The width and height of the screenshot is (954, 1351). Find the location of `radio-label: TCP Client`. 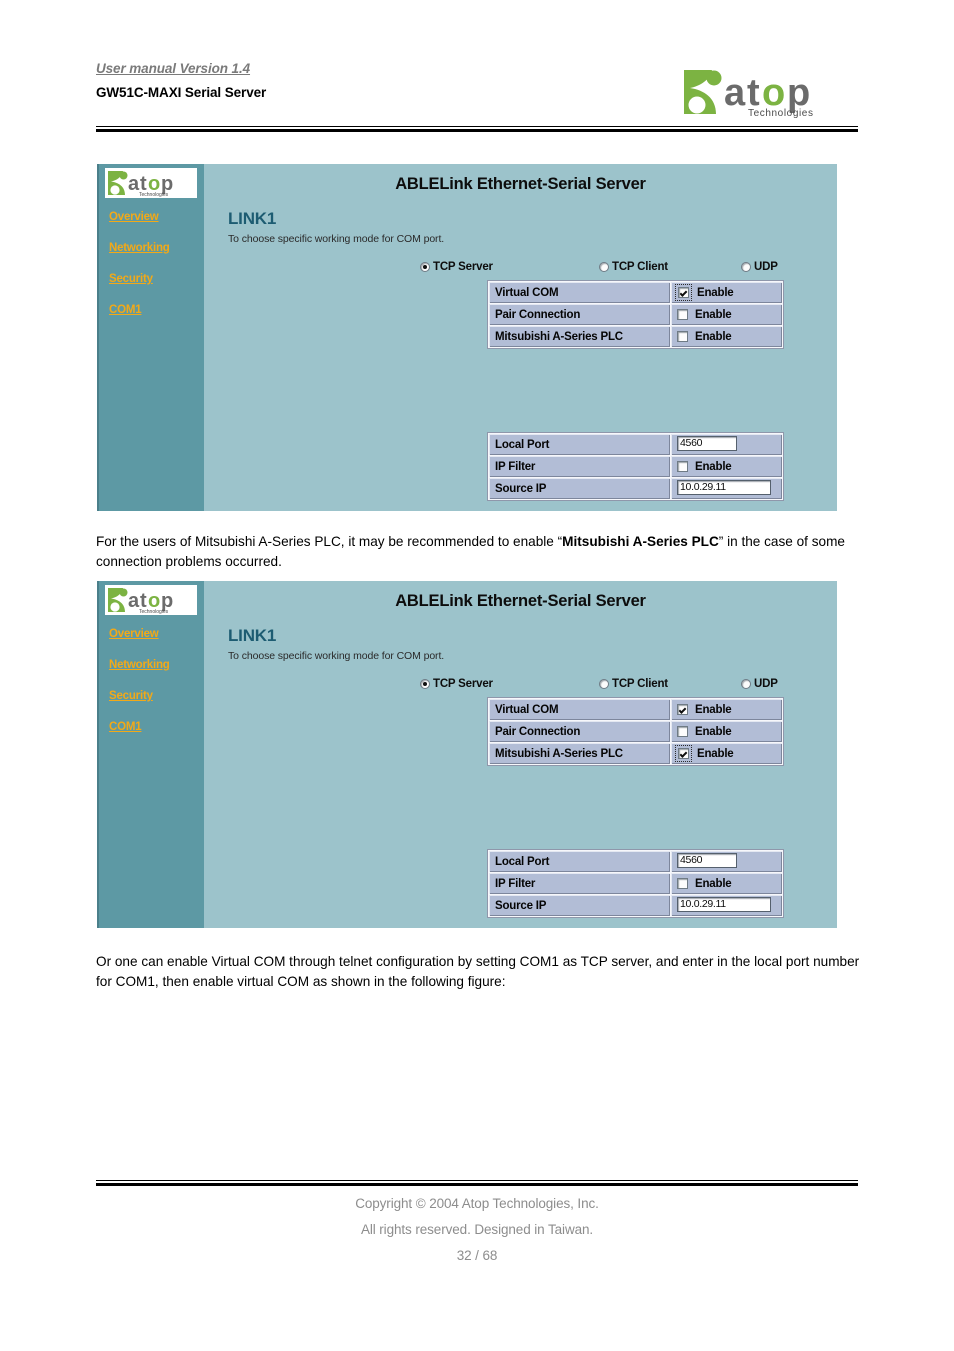

radio-label: TCP Client is located at coordinates (640, 267).